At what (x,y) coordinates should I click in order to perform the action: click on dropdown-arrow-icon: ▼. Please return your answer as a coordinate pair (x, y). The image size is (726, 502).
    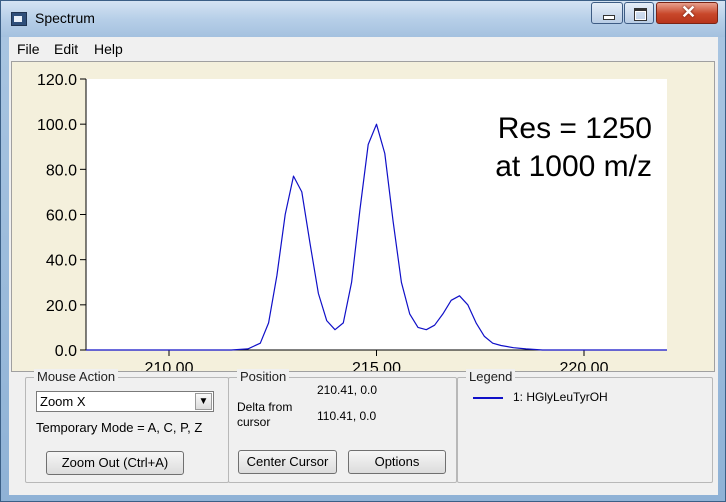
    Looking at the image, I should click on (203, 401).